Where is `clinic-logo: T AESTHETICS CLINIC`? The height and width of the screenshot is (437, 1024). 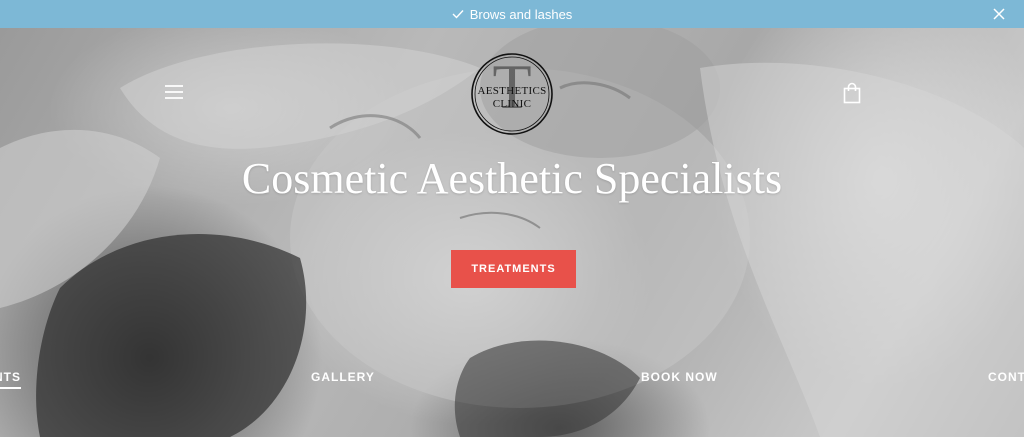
clinic-logo: T AESTHETICS CLINIC is located at coordinates (512, 94).